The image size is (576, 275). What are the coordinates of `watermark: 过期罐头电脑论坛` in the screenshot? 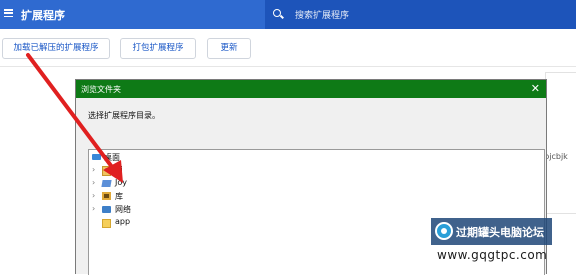 It's located at (491, 231).